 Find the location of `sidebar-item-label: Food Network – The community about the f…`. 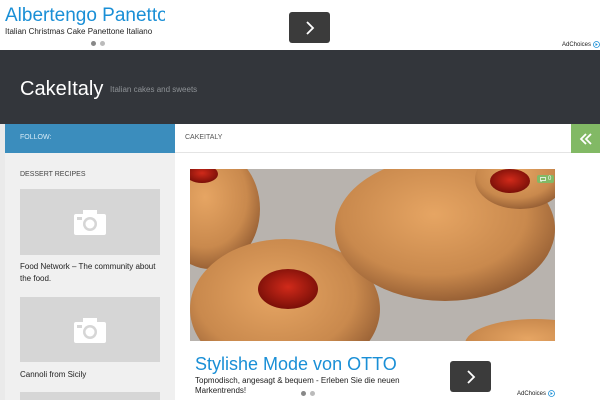

sidebar-item-label: Food Network – The community about the f… is located at coordinates (90, 273).